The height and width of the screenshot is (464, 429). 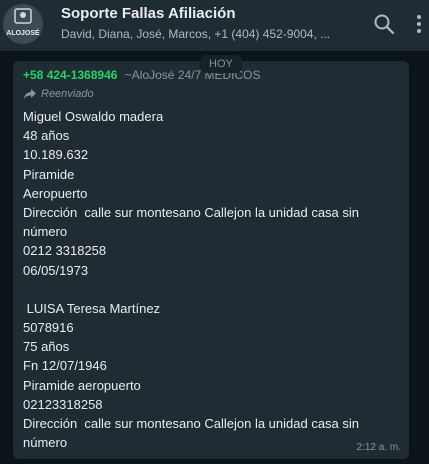 I want to click on forwarded-label: Reenviado, so click(x=58, y=94).